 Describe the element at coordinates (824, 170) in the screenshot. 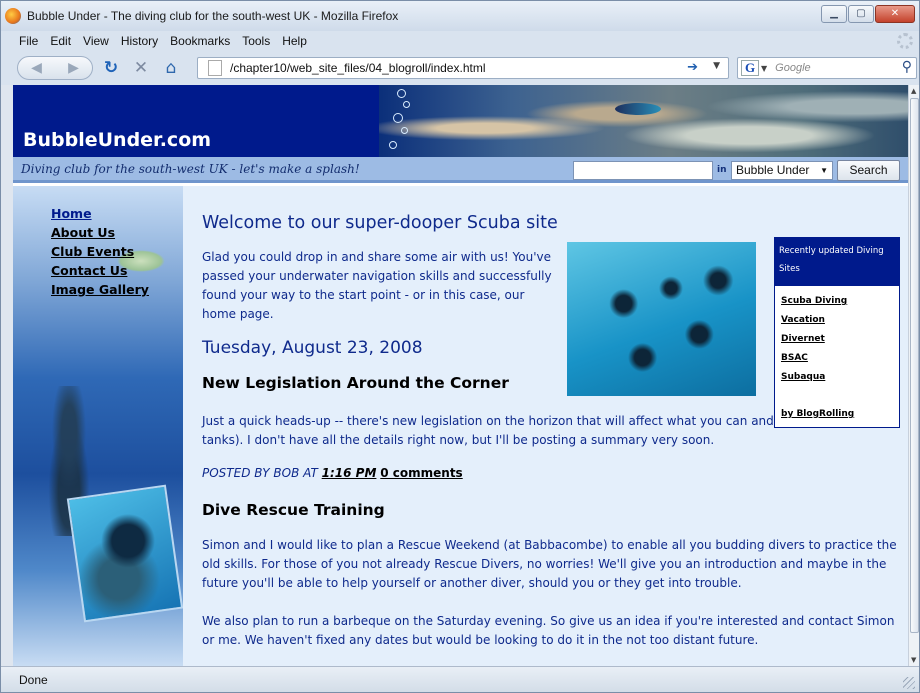

I see `chevron-down-icon: ▼` at that location.